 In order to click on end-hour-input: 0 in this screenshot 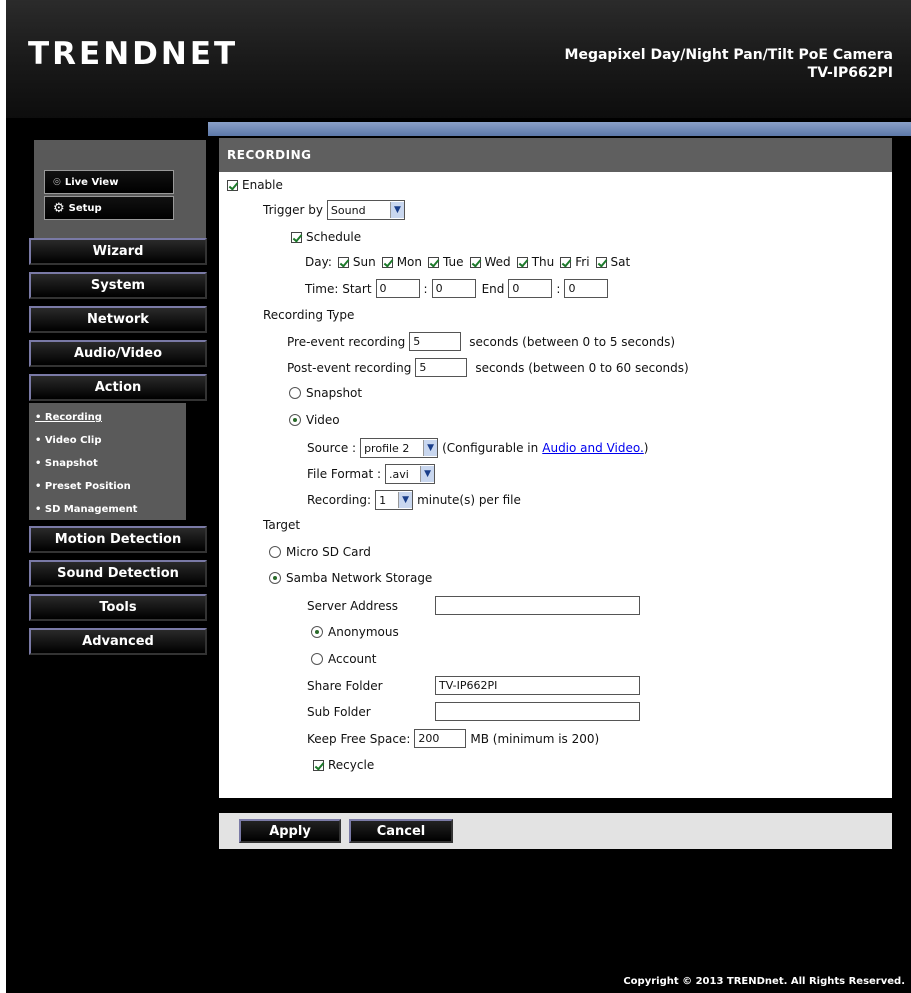, I will do `click(530, 288)`.